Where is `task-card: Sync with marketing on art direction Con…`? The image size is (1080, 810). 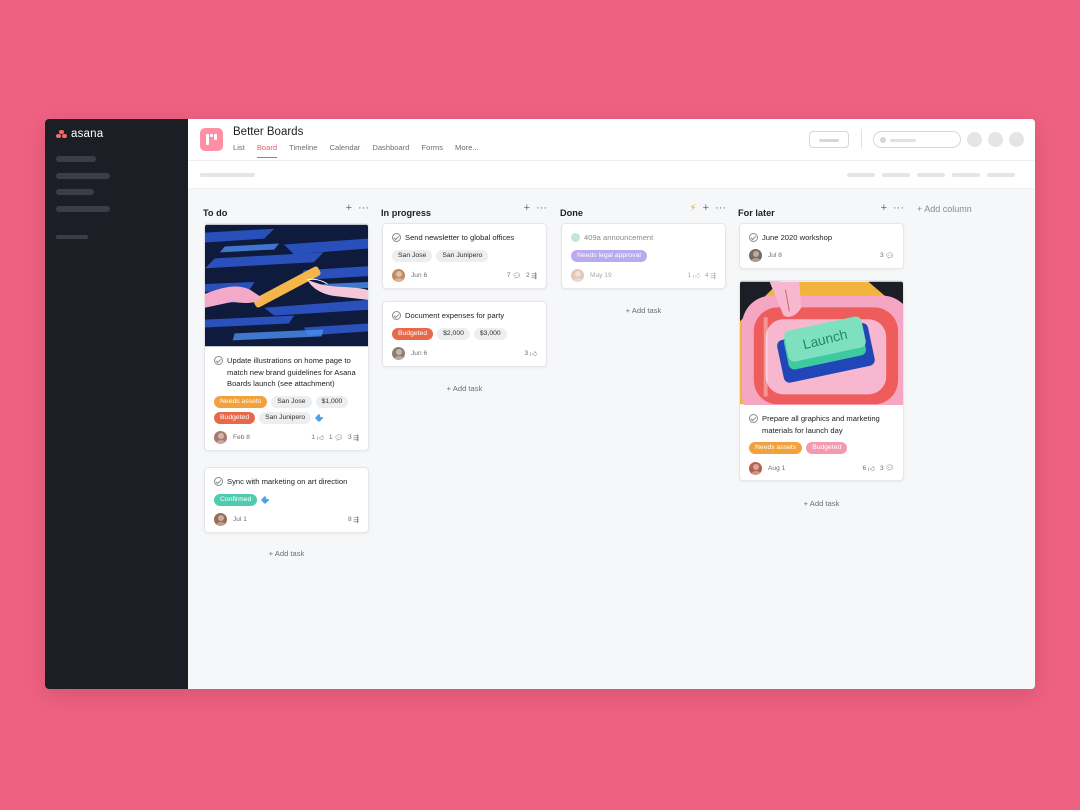
task-card: Sync with marketing on art direction Con… is located at coordinates (286, 500).